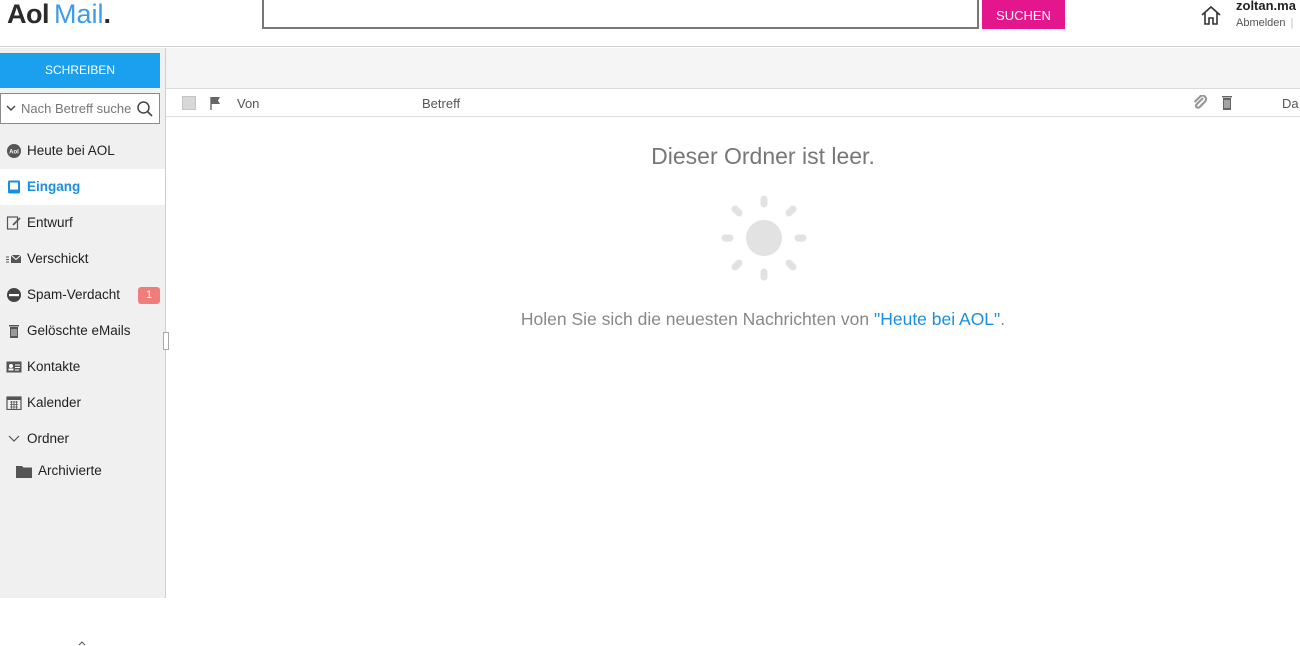  What do you see at coordinates (24, 472) in the screenshot?
I see `folder-icon` at bounding box center [24, 472].